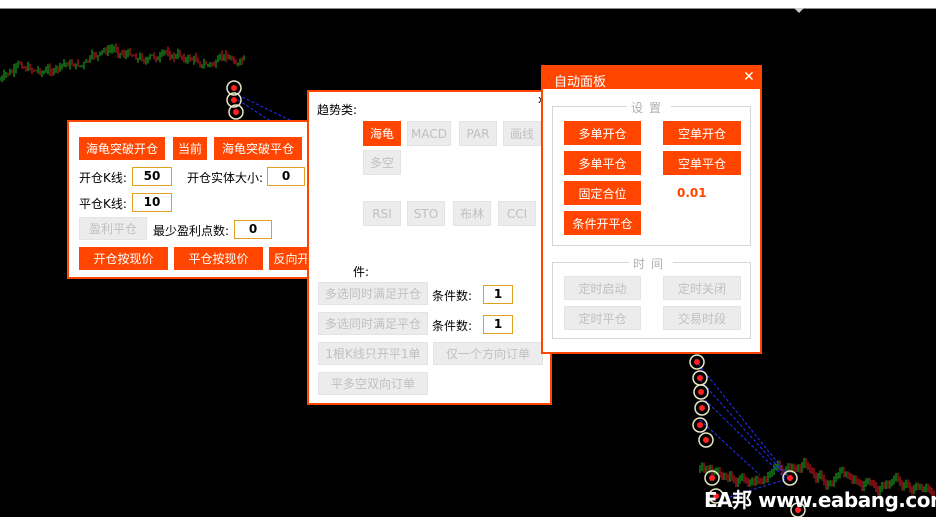 The height and width of the screenshot is (517, 936). Describe the element at coordinates (382, 162) in the screenshot. I see `longshort-button: 多空` at that location.